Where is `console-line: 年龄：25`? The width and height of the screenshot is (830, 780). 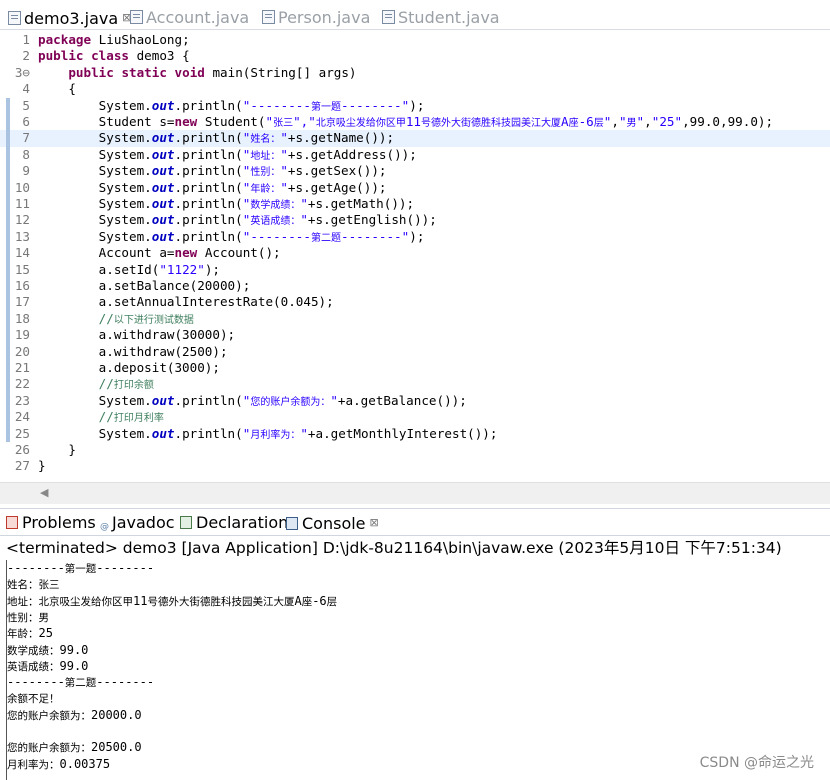
console-line: 年龄：25 is located at coordinates (30, 633).